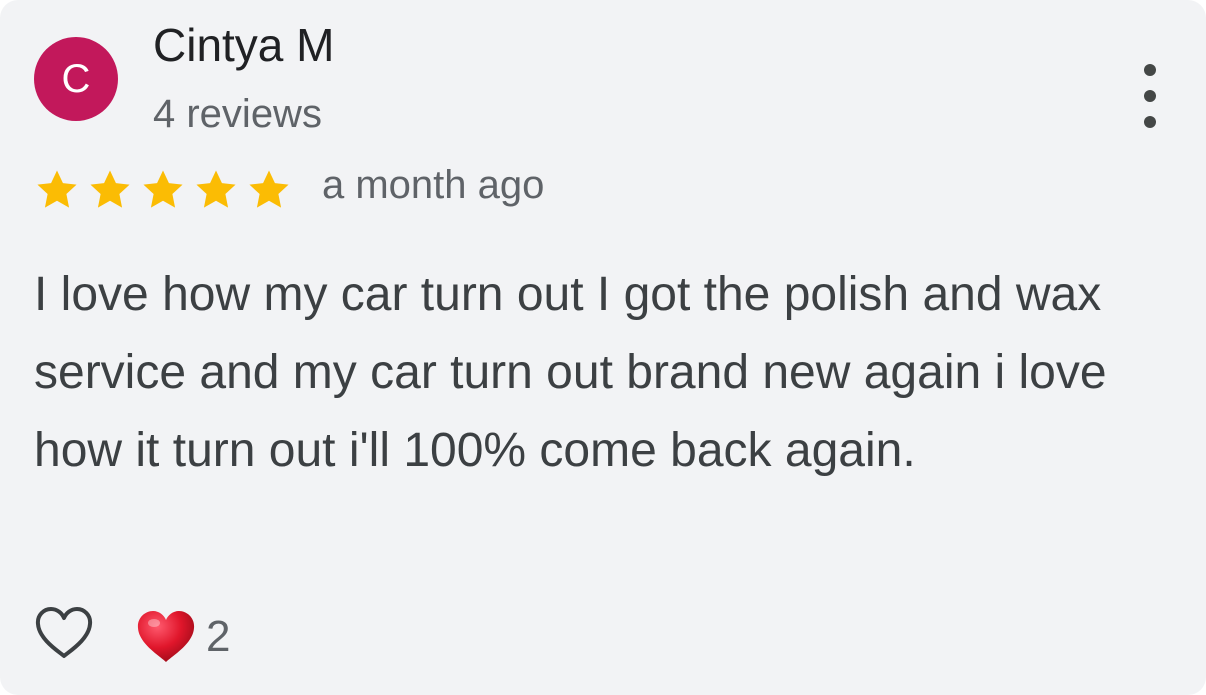  I want to click on like-button, so click(64, 633).